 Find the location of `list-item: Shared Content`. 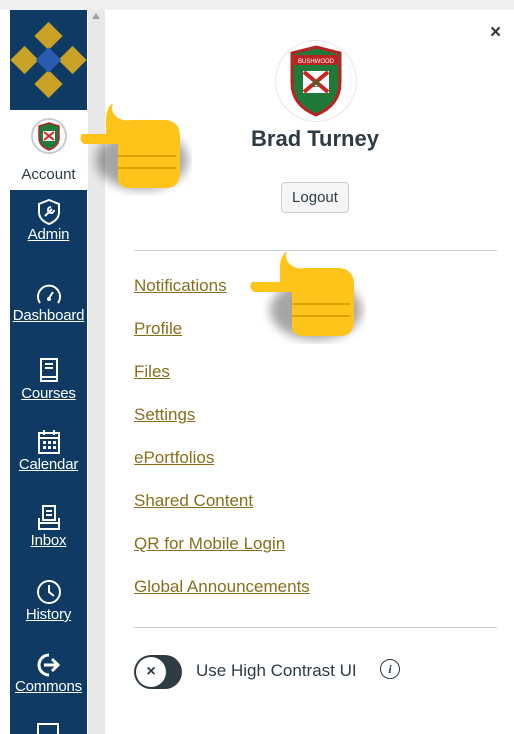

list-item: Shared Content is located at coordinates (222, 512).